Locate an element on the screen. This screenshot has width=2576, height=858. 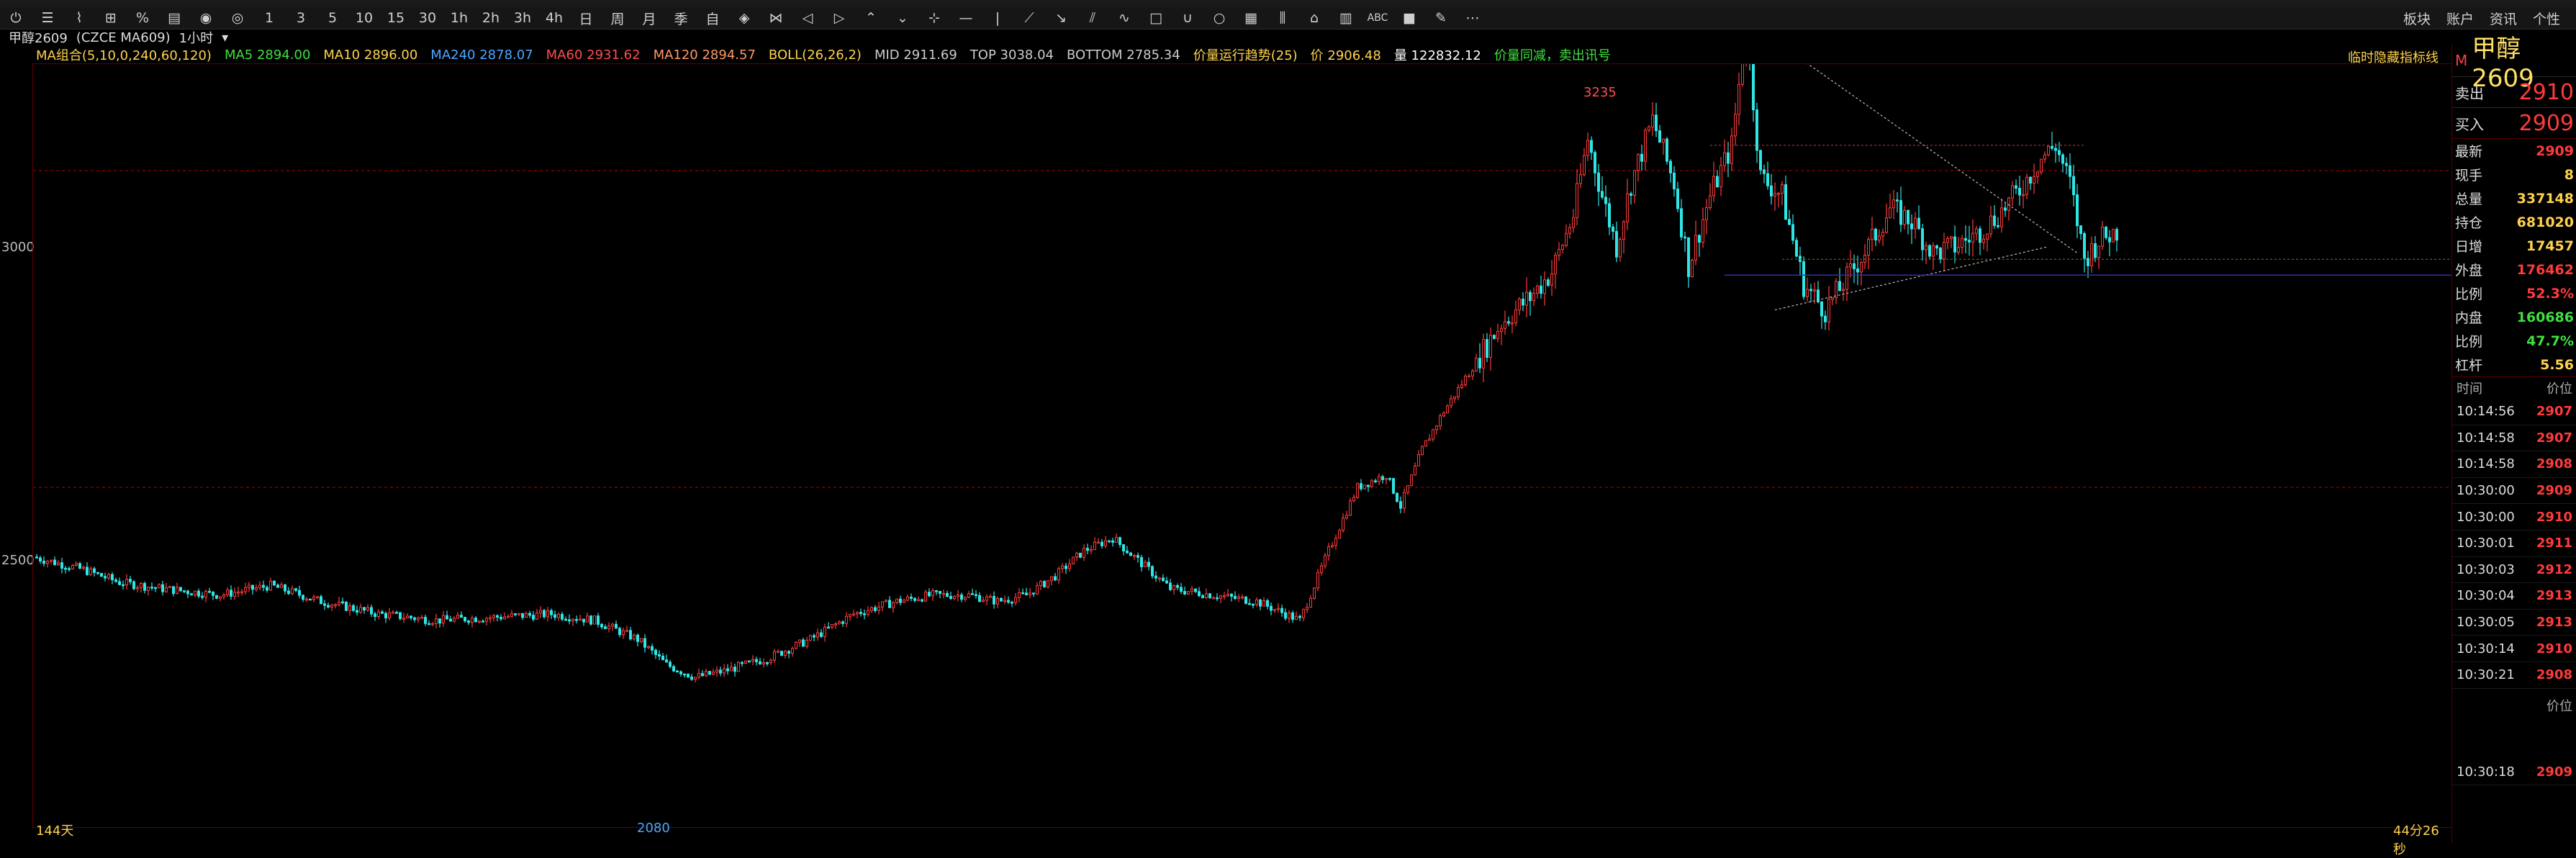
channel-icon: ⫽ is located at coordinates (1092, 18).